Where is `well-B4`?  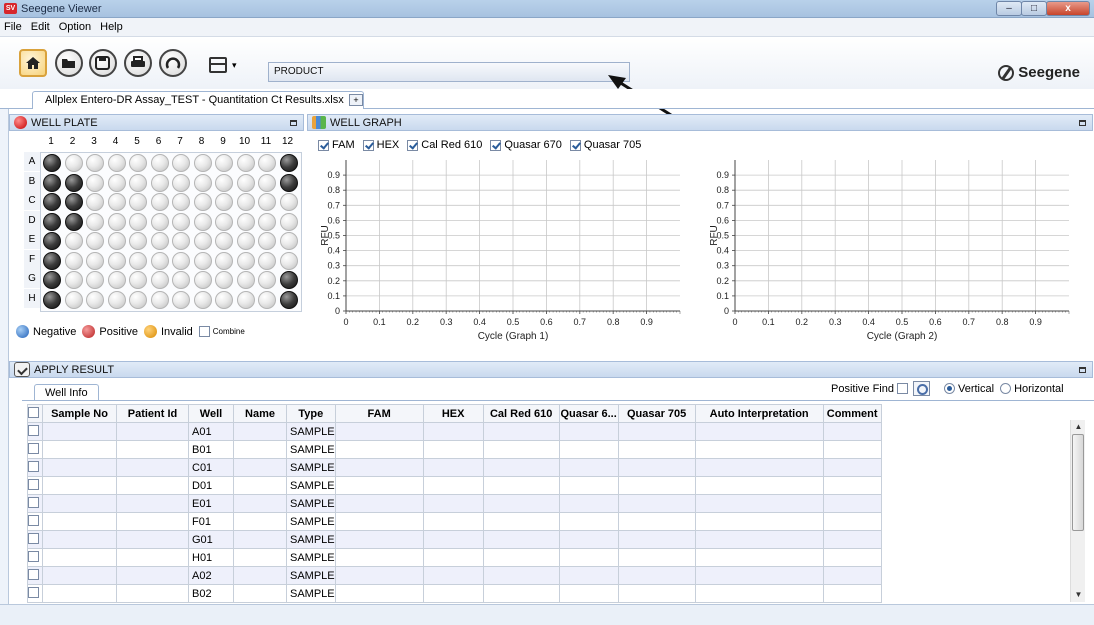 well-B4 is located at coordinates (116, 182).